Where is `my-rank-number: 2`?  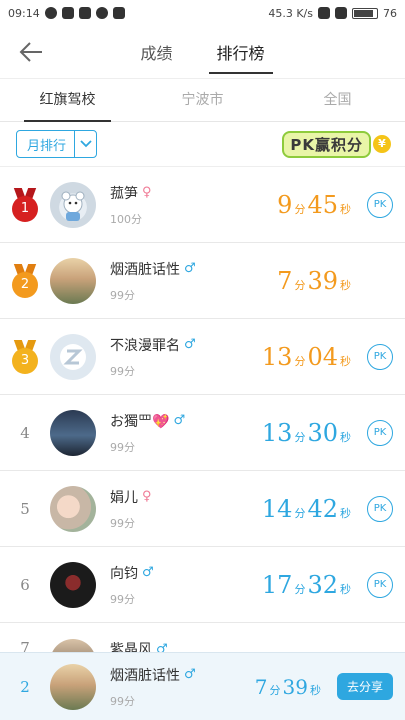
my-rank-number: 2 is located at coordinates (25, 686).